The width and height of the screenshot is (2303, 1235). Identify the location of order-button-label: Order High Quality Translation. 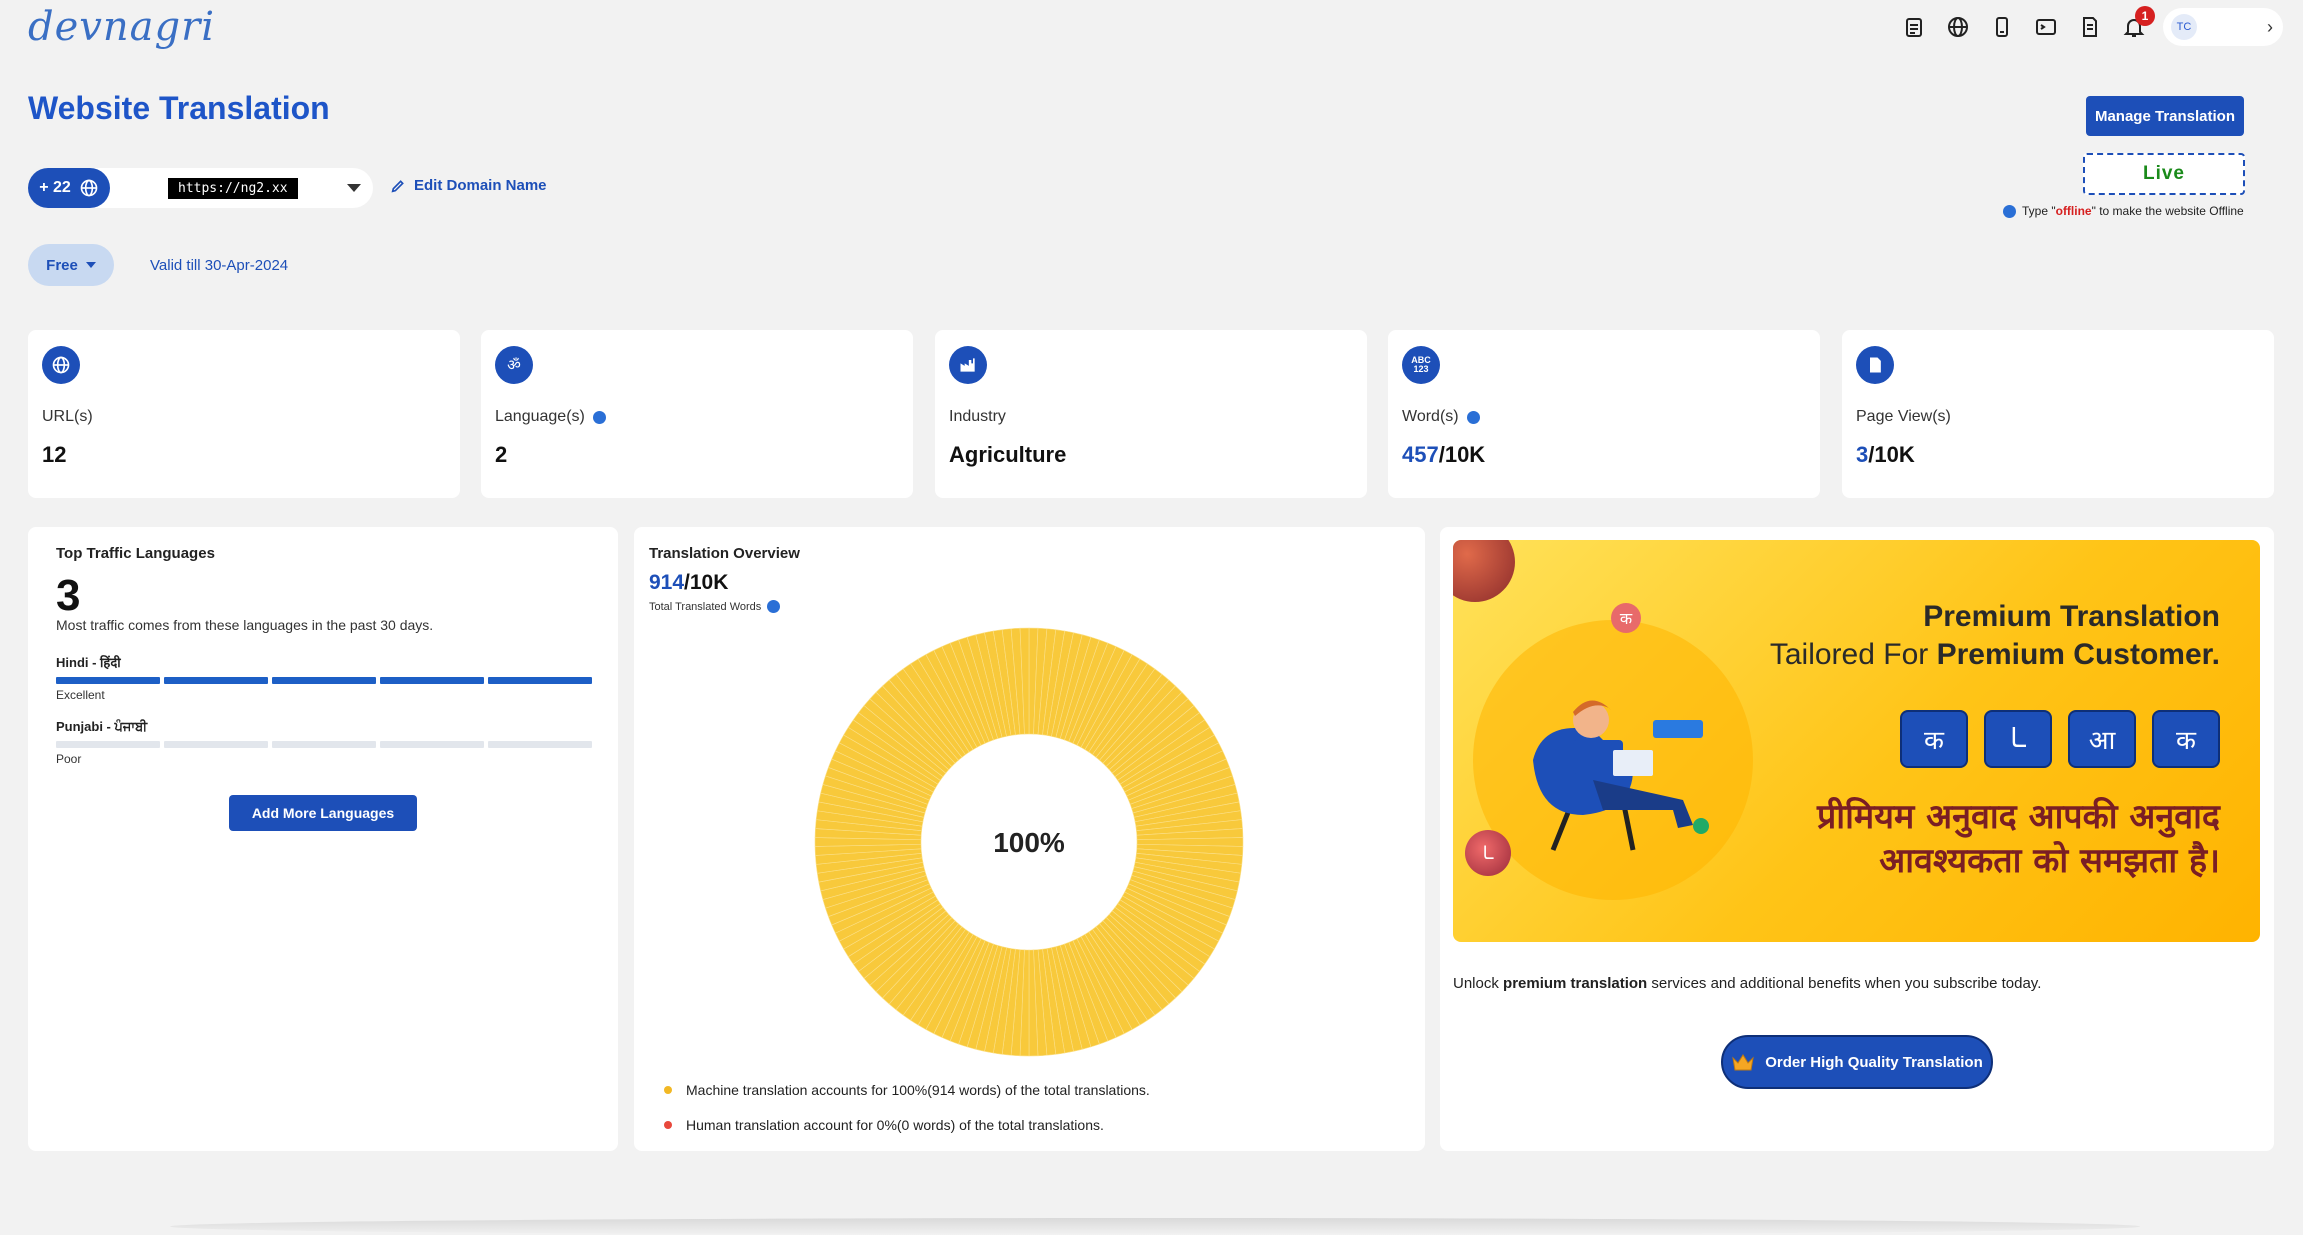
(1874, 1062).